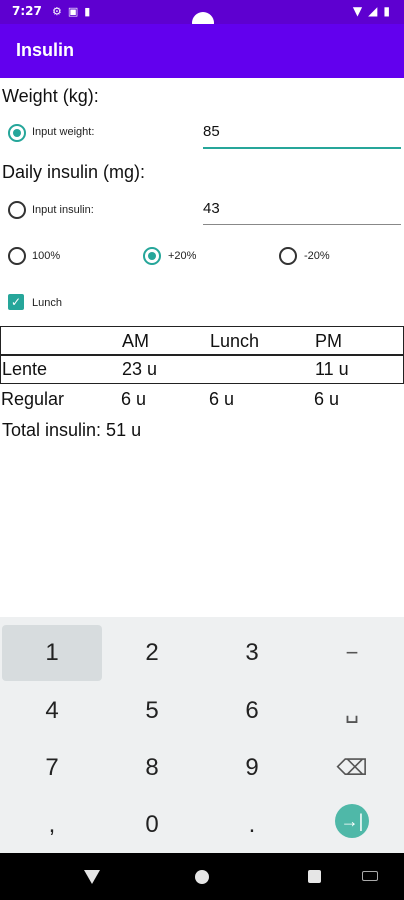 This screenshot has width=404, height=900. I want to click on key-period: ., so click(252, 825).